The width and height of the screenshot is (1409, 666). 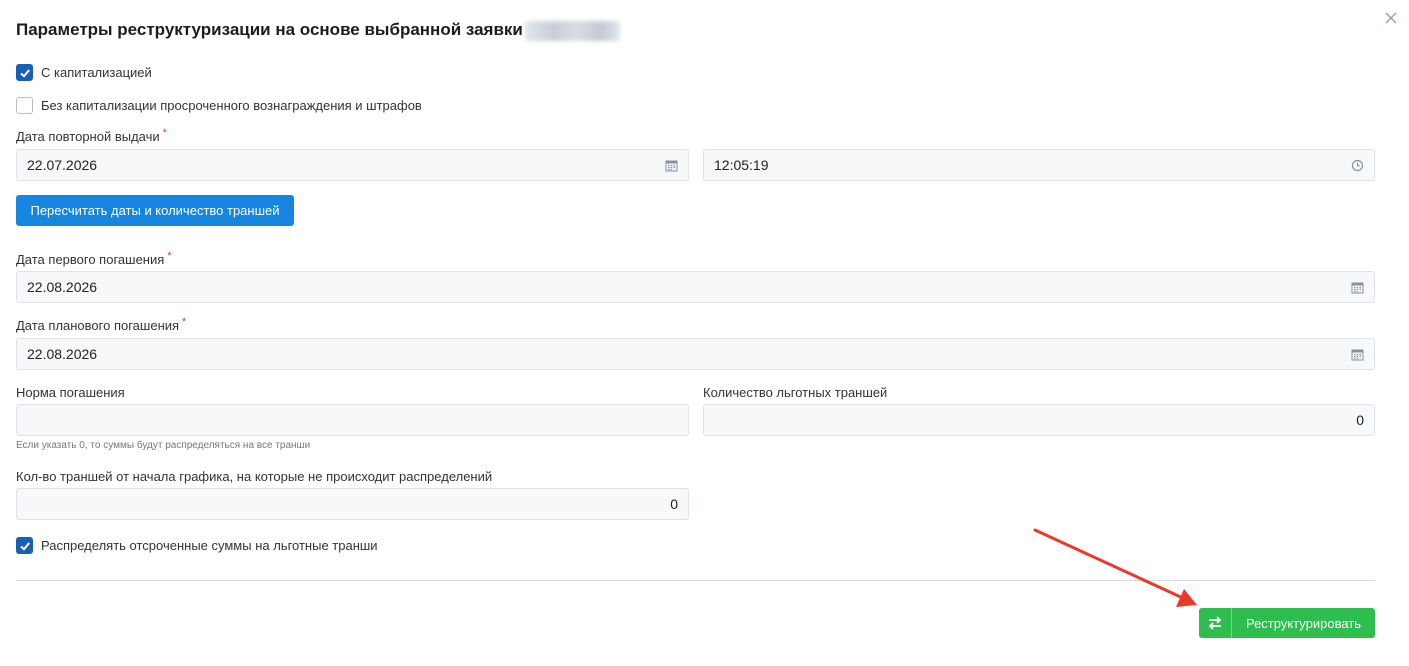 I want to click on repayment-norm-field, so click(x=352, y=420).